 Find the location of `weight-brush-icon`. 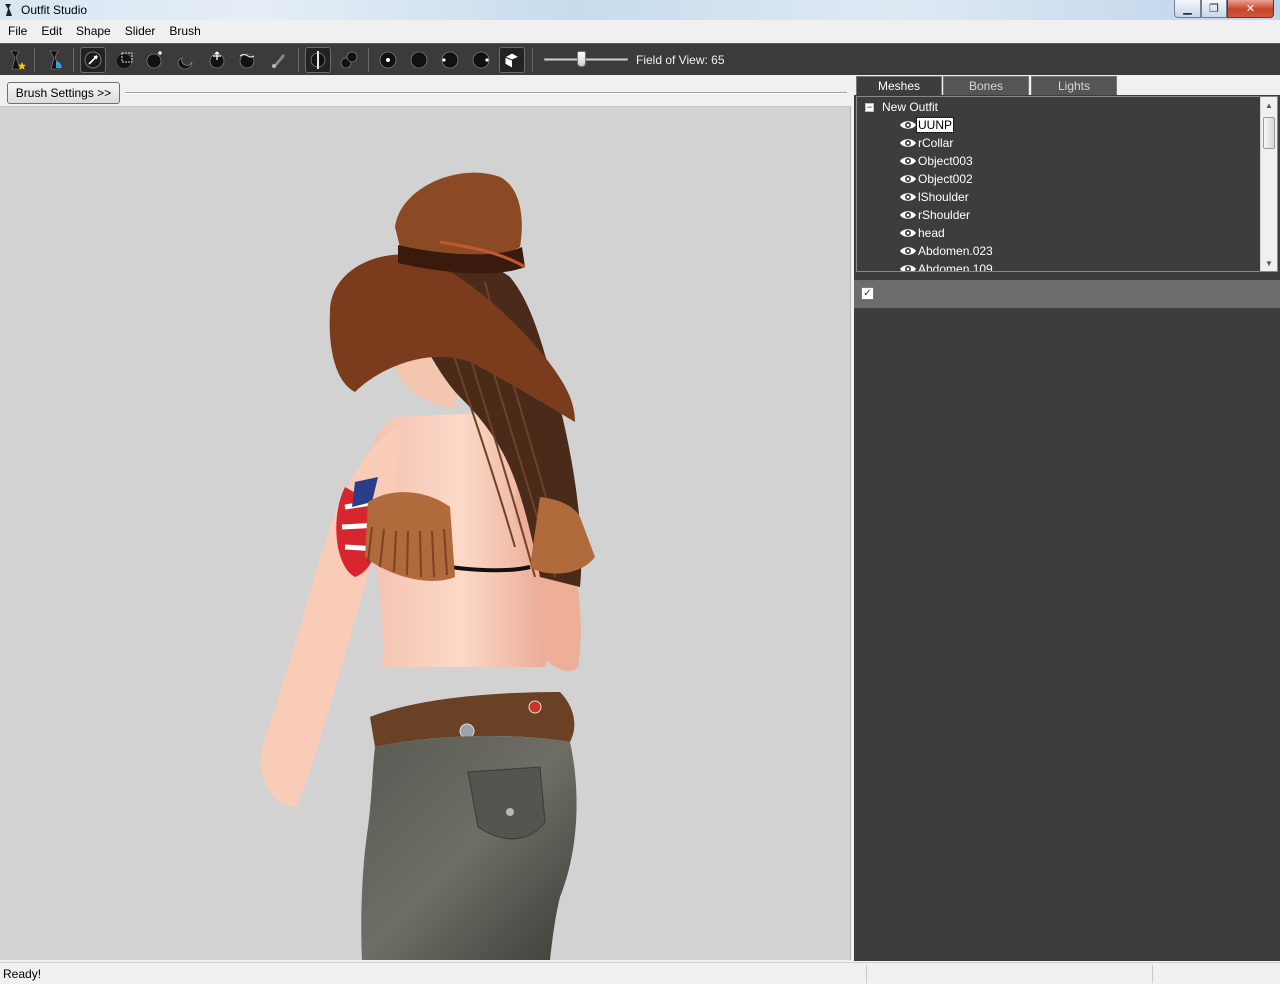

weight-brush-icon is located at coordinates (278, 61).